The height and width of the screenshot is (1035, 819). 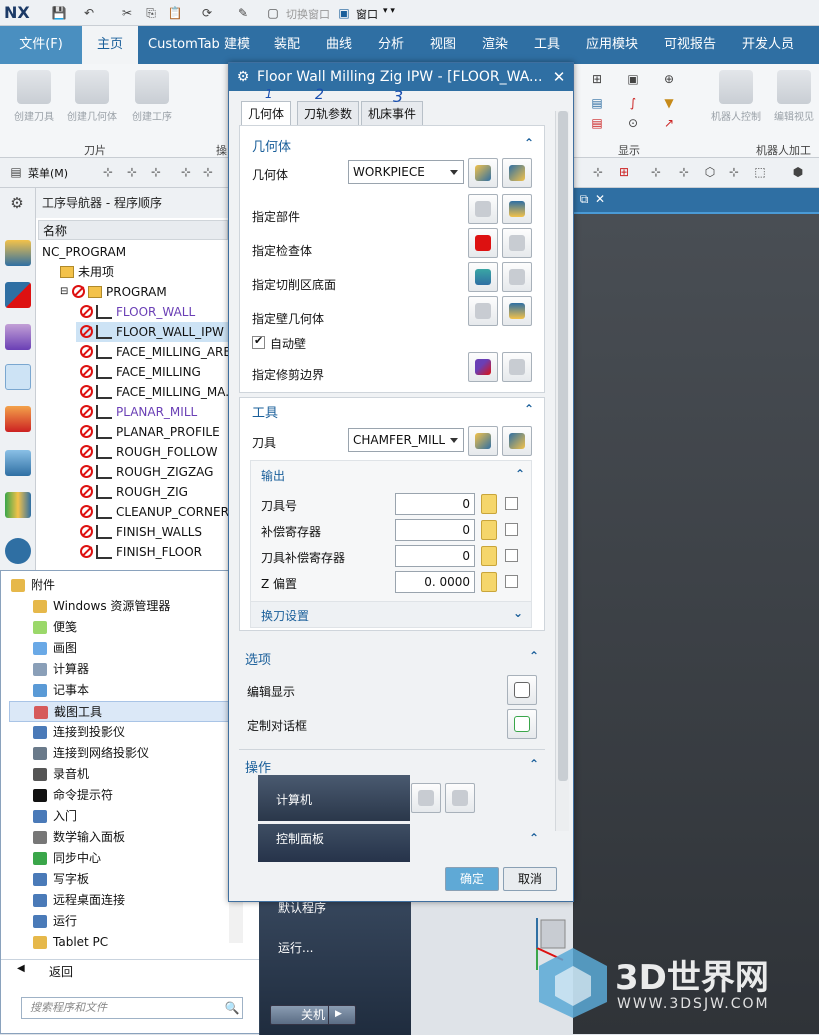 What do you see at coordinates (265, 411) in the screenshot?
I see `section-tool: 工具` at bounding box center [265, 411].